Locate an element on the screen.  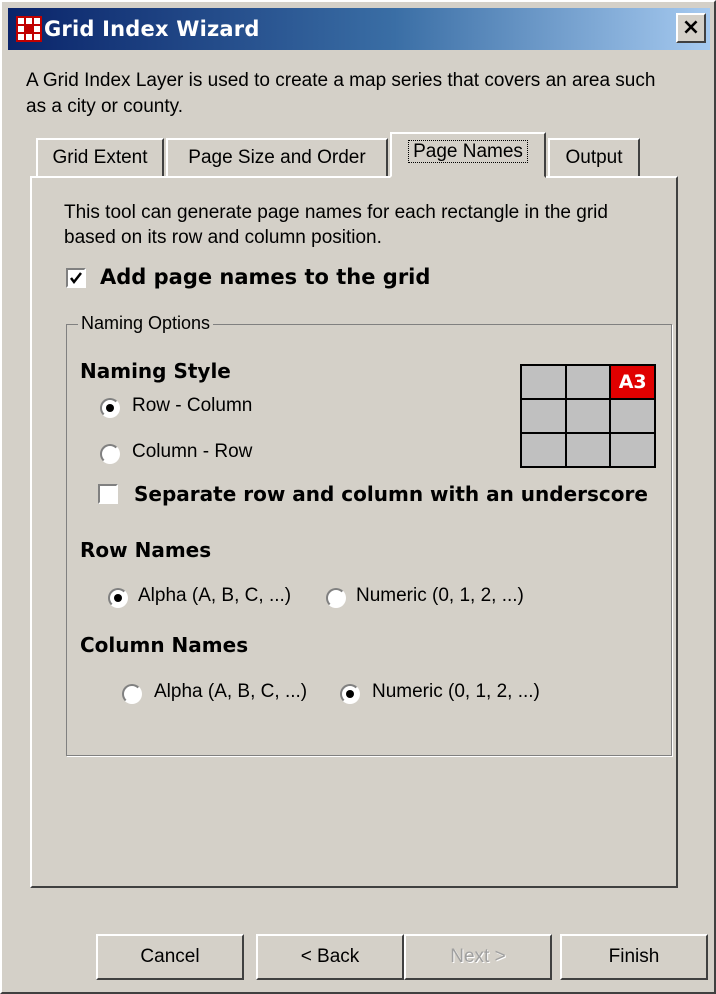
column-names-alpha-label: Alpha (A, B, C, ...) is located at coordinates (230, 692).